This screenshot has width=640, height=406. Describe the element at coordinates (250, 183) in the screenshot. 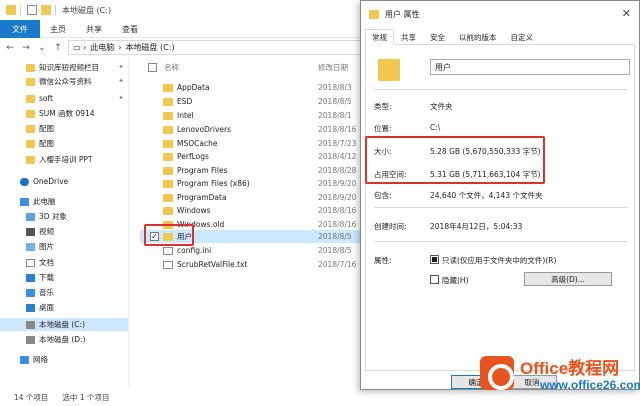

I see `file-row-program-files-x86: Program Files (x86) 2018/9/20` at that location.